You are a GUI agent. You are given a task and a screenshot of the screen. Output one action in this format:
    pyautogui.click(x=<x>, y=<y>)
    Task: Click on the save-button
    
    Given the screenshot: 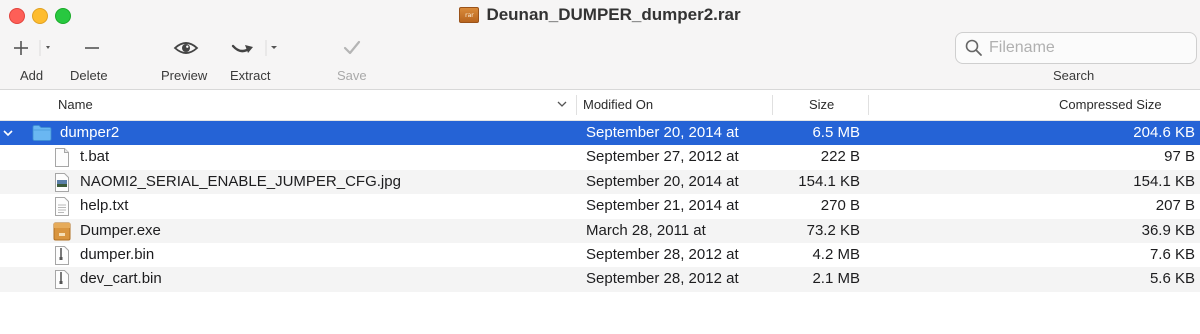 What is the action you would take?
    pyautogui.click(x=352, y=48)
    